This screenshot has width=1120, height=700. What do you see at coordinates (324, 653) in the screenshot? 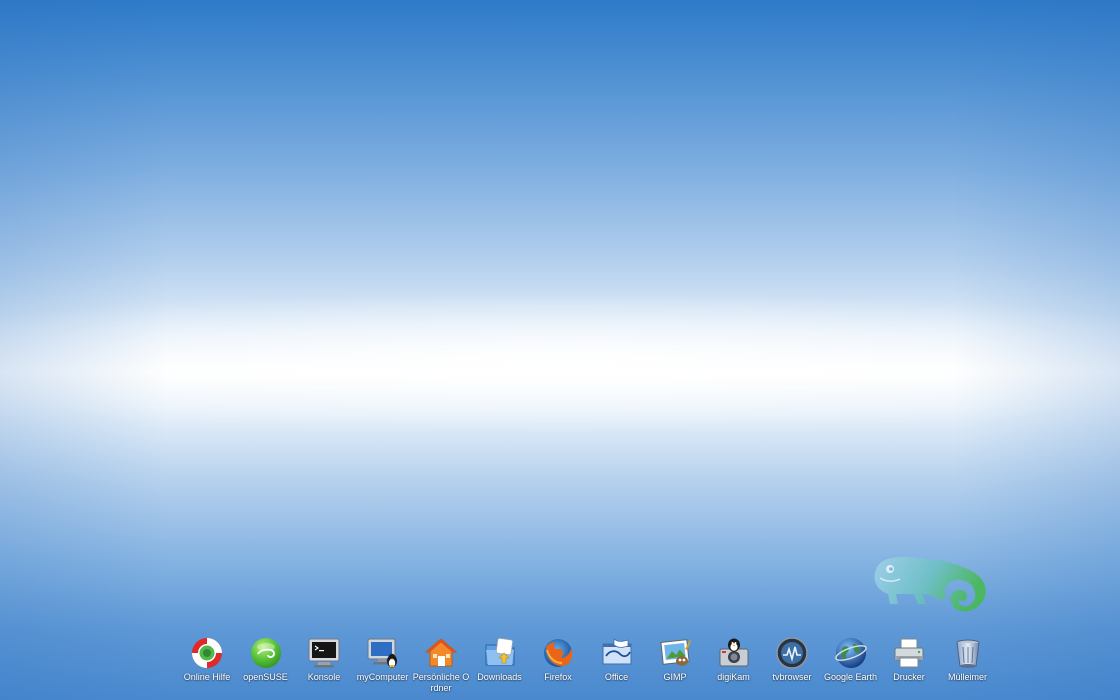
I see `terminal-icon` at bounding box center [324, 653].